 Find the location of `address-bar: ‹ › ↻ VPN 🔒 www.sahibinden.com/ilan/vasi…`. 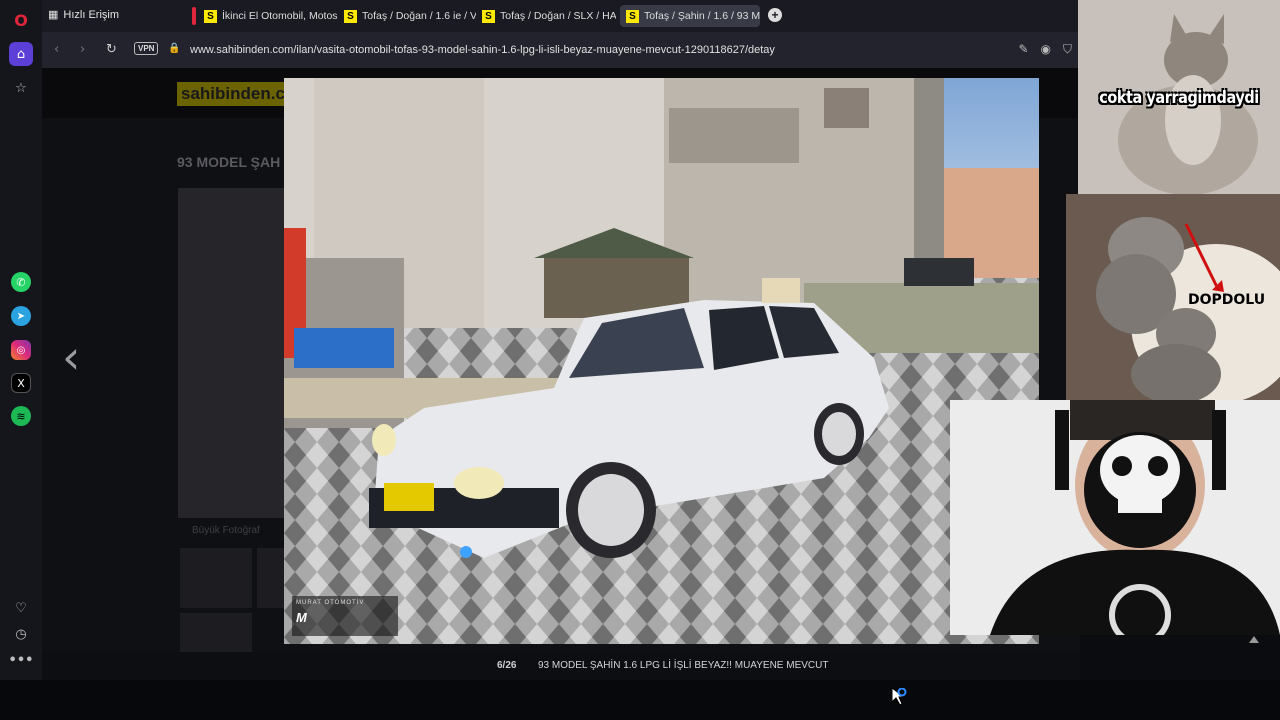

address-bar: ‹ › ↻ VPN 🔒 www.sahibinden.com/ilan/vasi… is located at coordinates (561, 50).